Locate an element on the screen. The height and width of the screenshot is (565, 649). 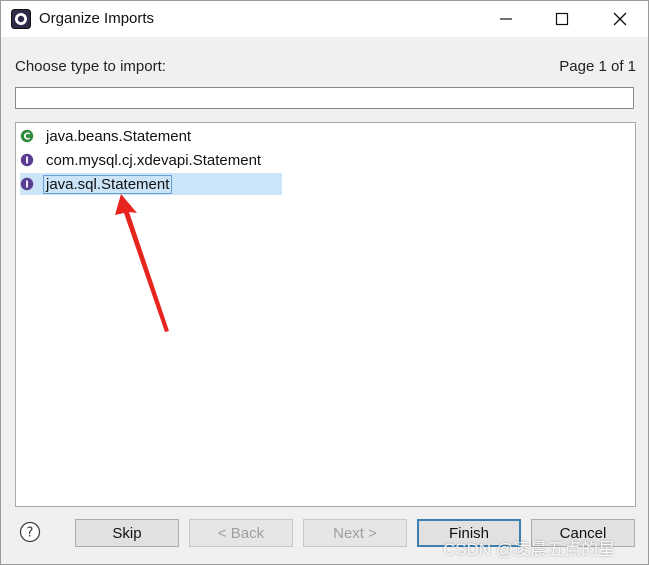
svg-text: C is located at coordinates (27, 137).